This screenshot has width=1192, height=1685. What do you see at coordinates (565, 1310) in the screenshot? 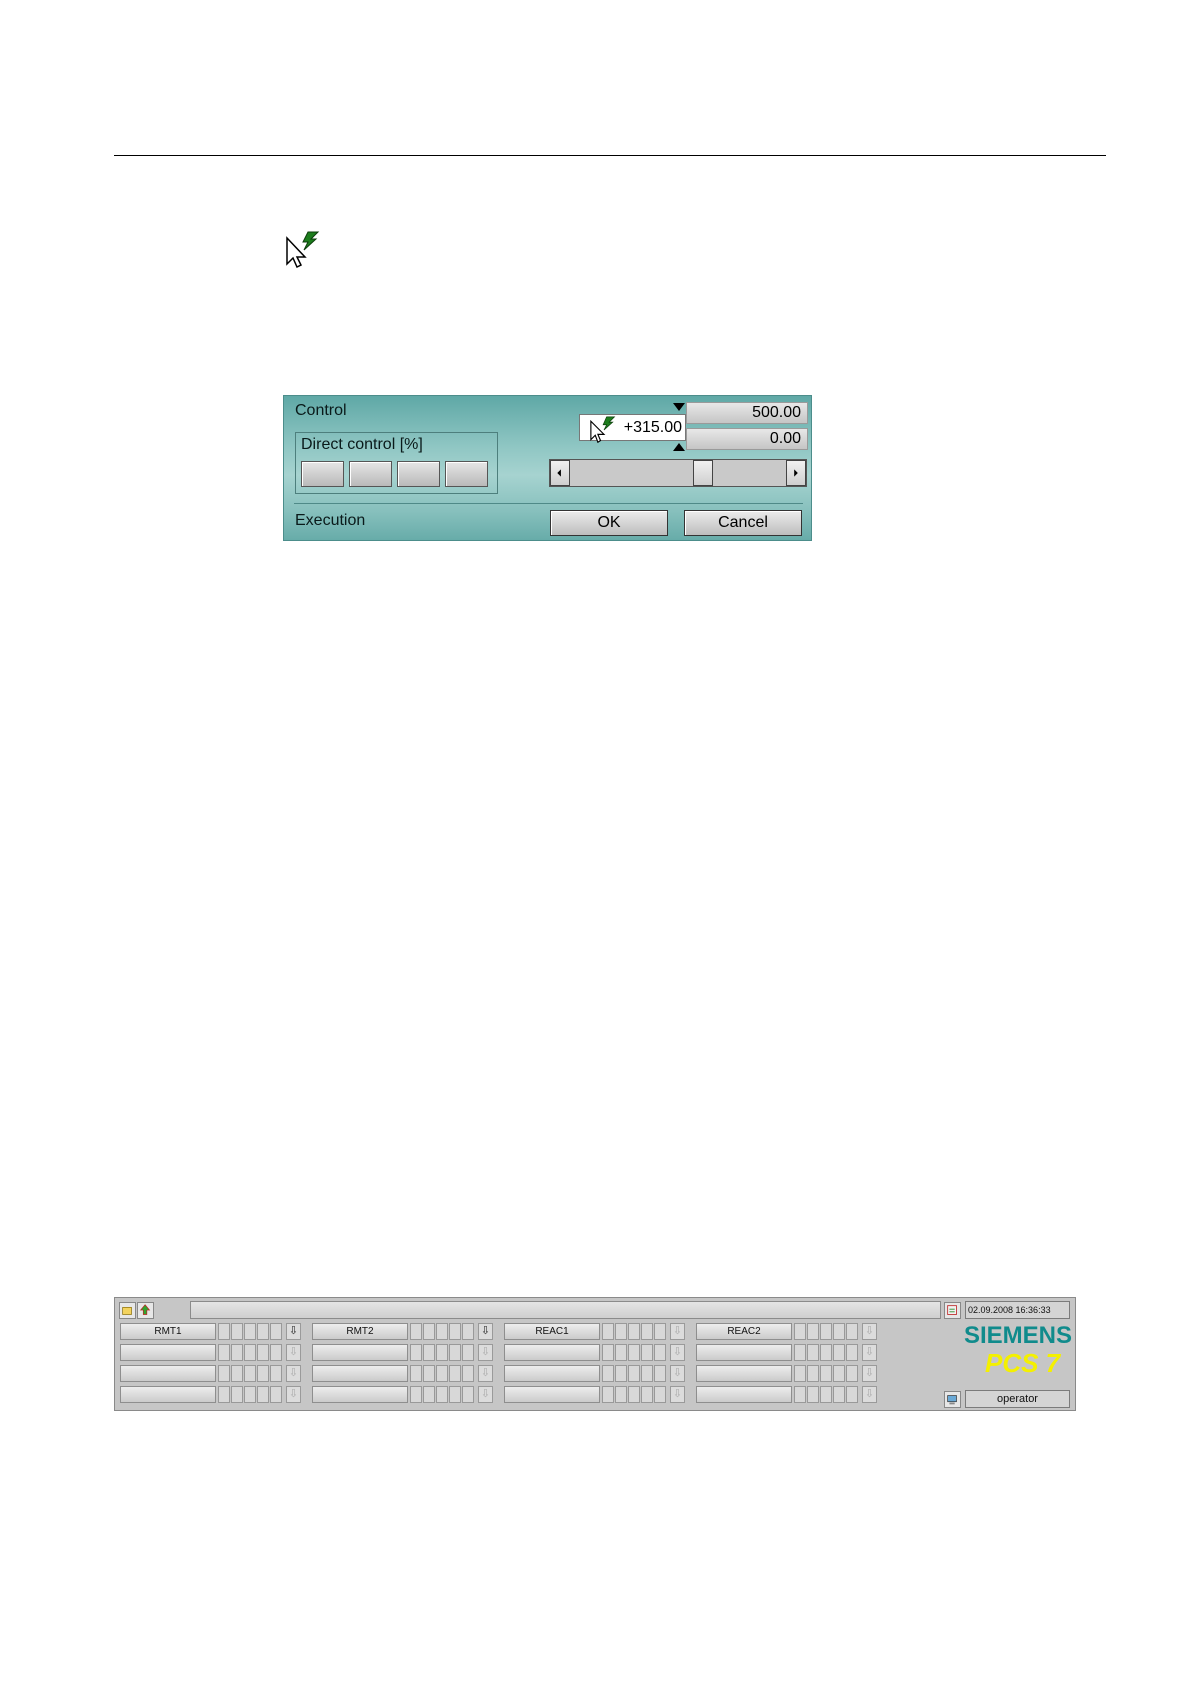
I see `message-line` at bounding box center [565, 1310].